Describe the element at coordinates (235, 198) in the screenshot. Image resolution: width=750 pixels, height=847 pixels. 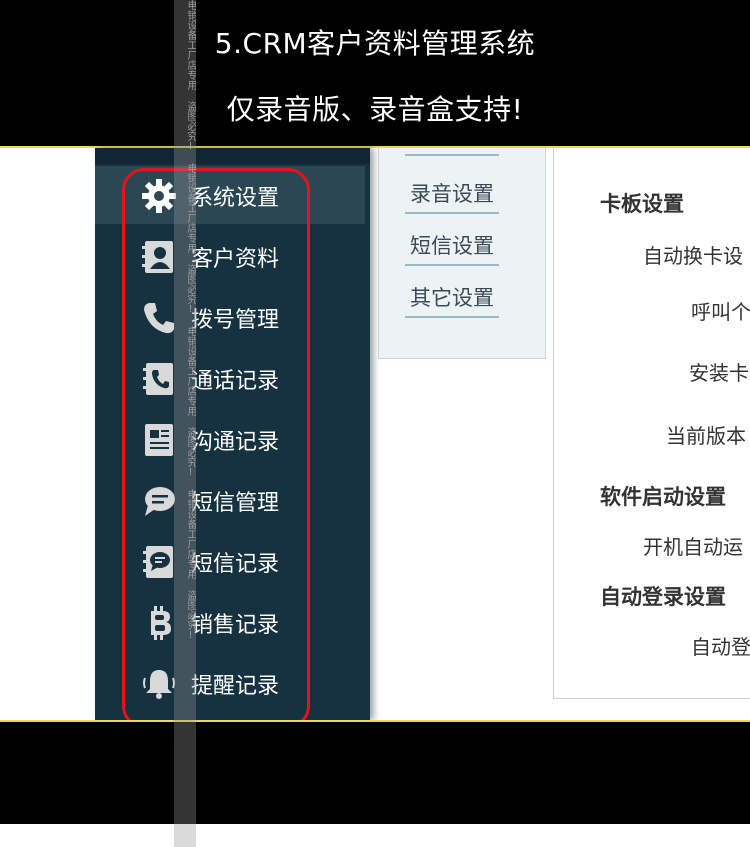
I see `sidebar-item-label: 系统设置` at that location.